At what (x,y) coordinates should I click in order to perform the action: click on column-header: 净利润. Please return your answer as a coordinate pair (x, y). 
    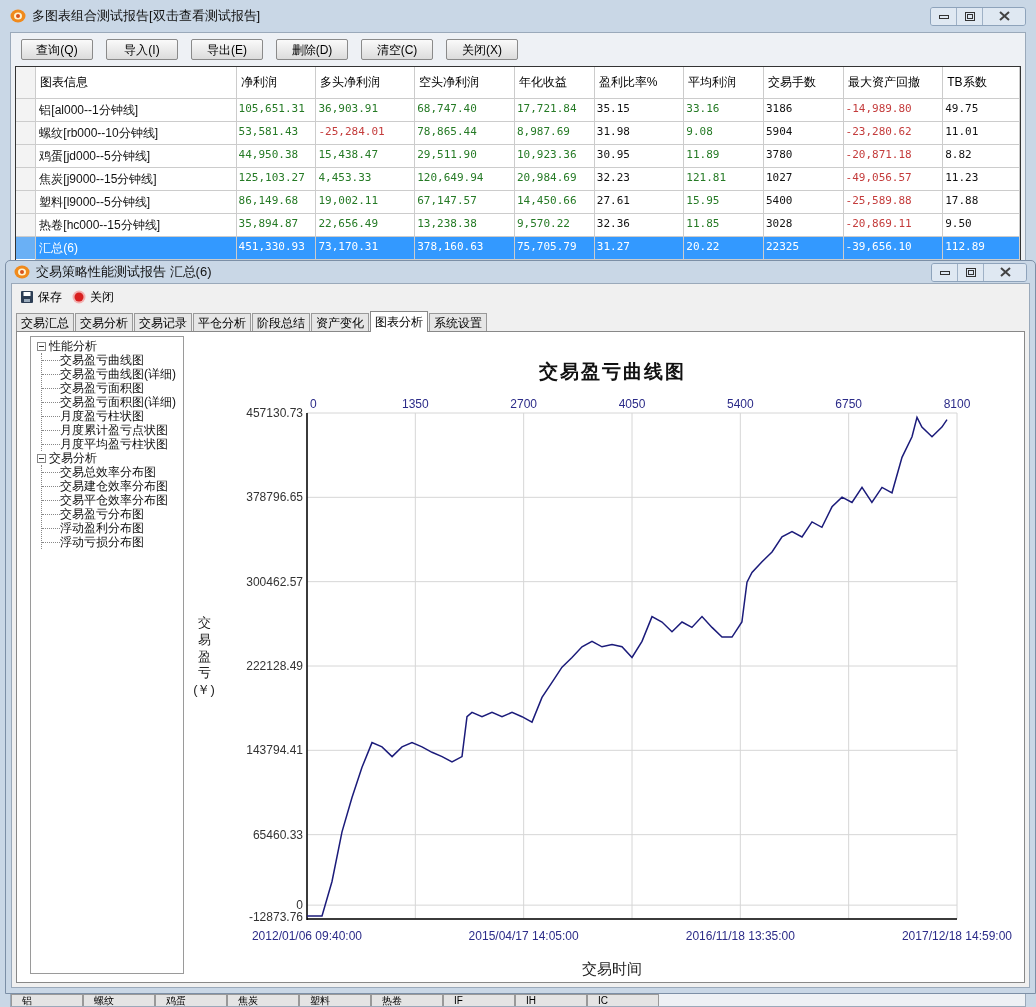
    Looking at the image, I should click on (276, 82).